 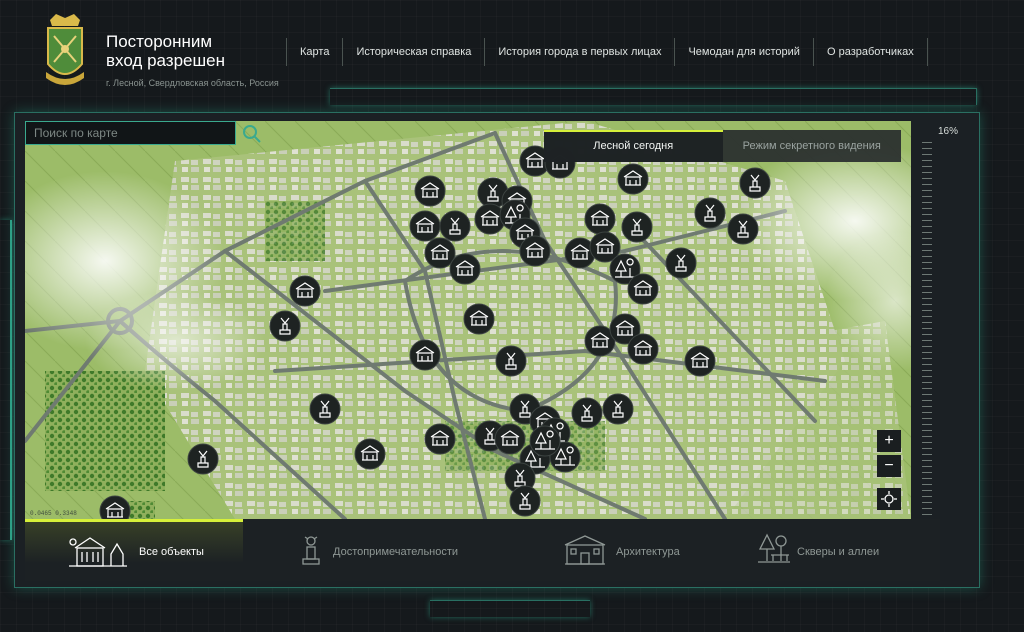 I want to click on nav-item-developers: О разработчиках, so click(x=870, y=52).